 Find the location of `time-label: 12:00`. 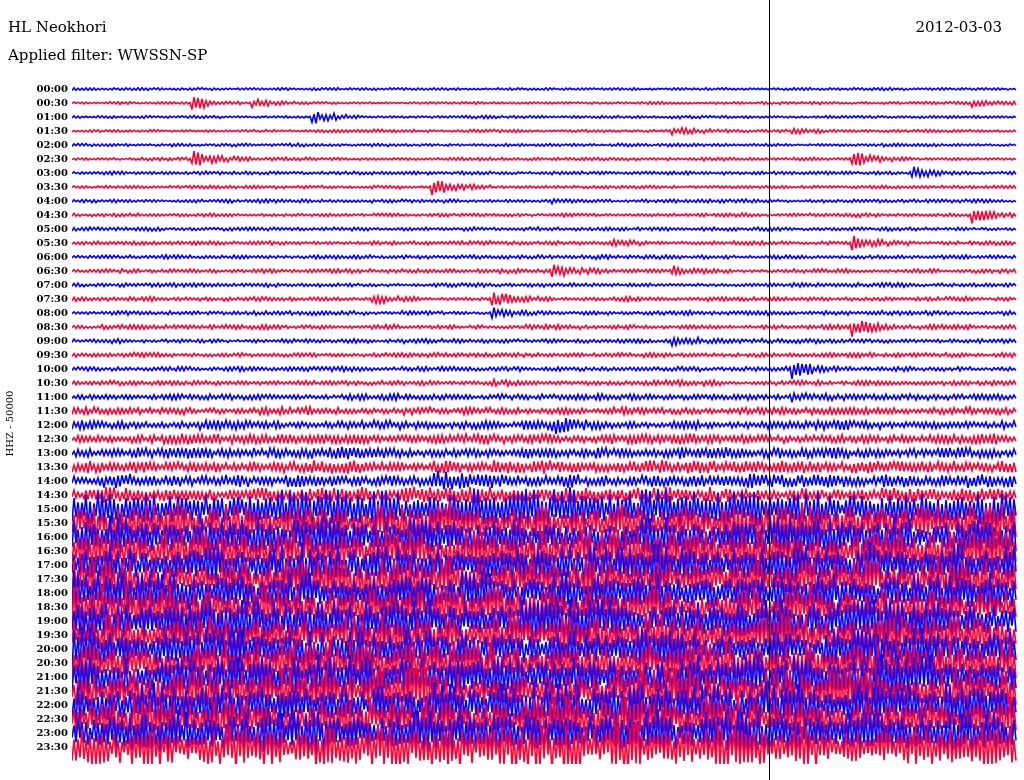

time-label: 12:00 is located at coordinates (52, 425).